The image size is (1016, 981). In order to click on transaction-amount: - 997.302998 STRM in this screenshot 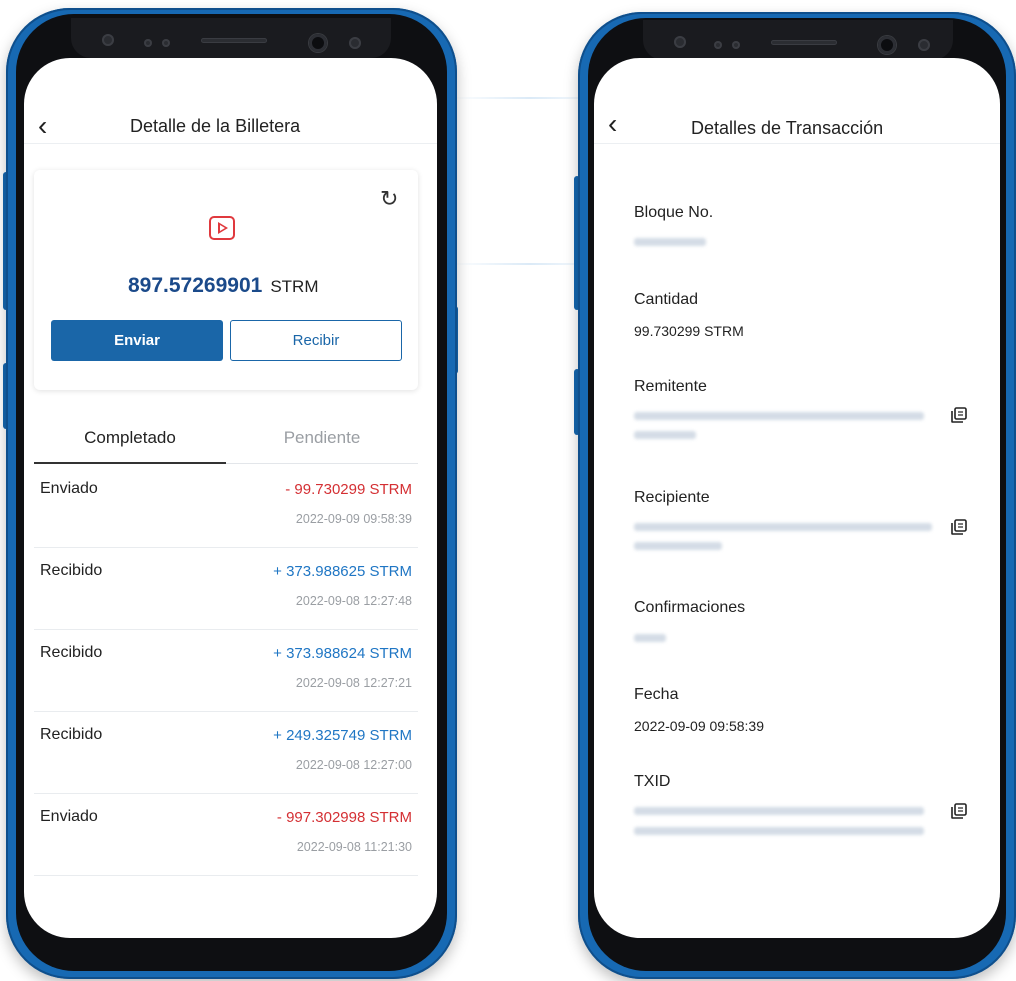, I will do `click(344, 817)`.